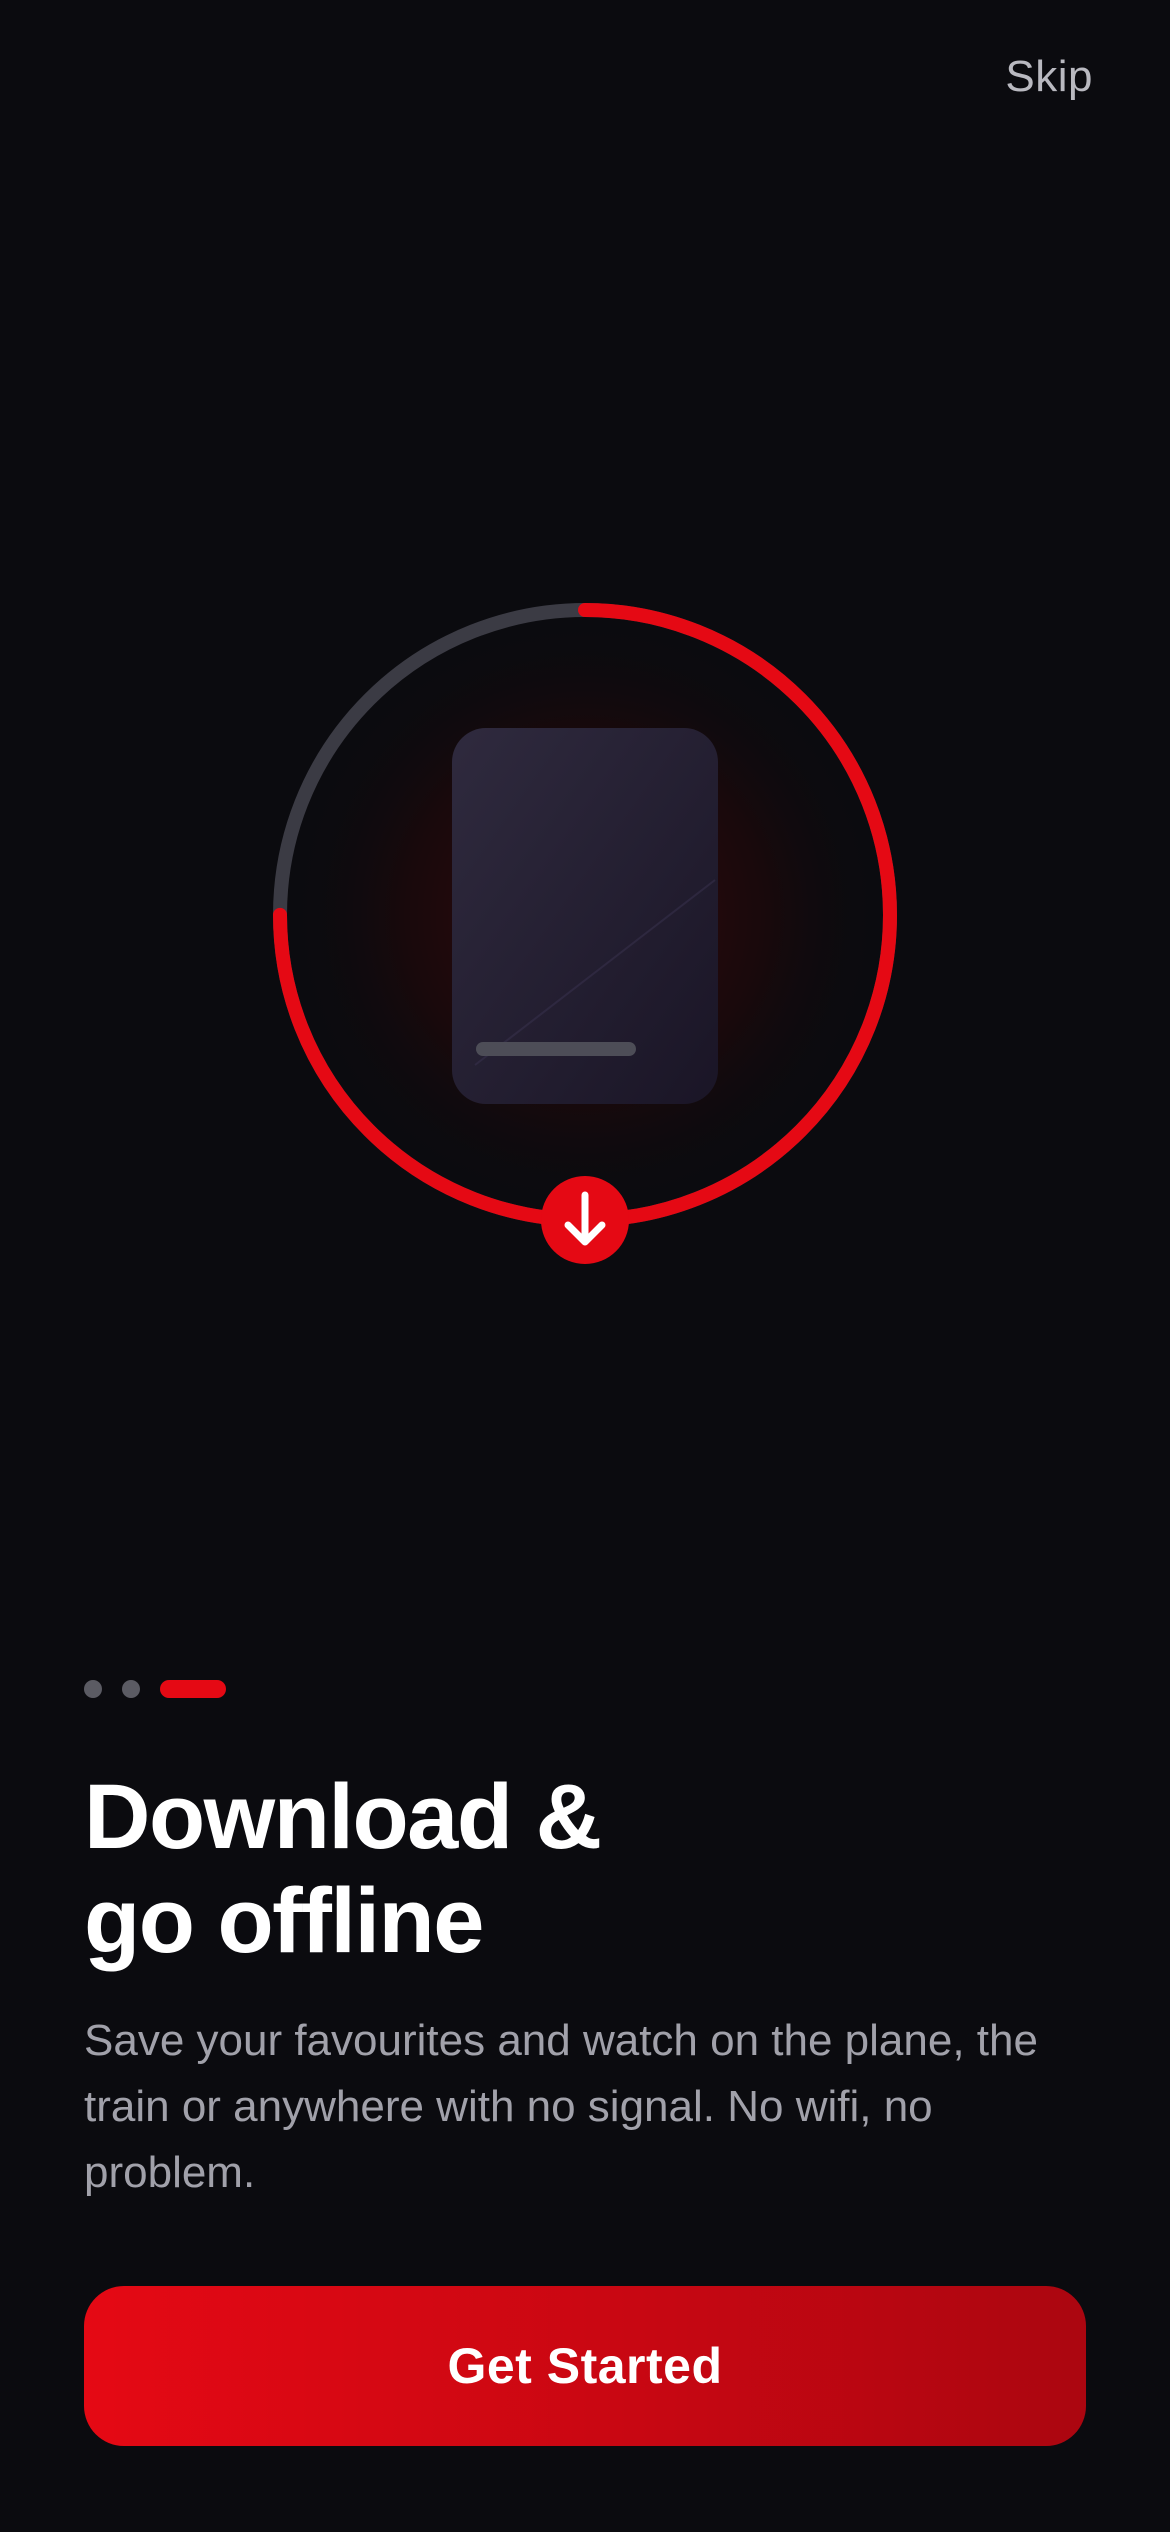 The image size is (1170, 2532). Describe the element at coordinates (585, 916) in the screenshot. I see `phone-icon` at that location.